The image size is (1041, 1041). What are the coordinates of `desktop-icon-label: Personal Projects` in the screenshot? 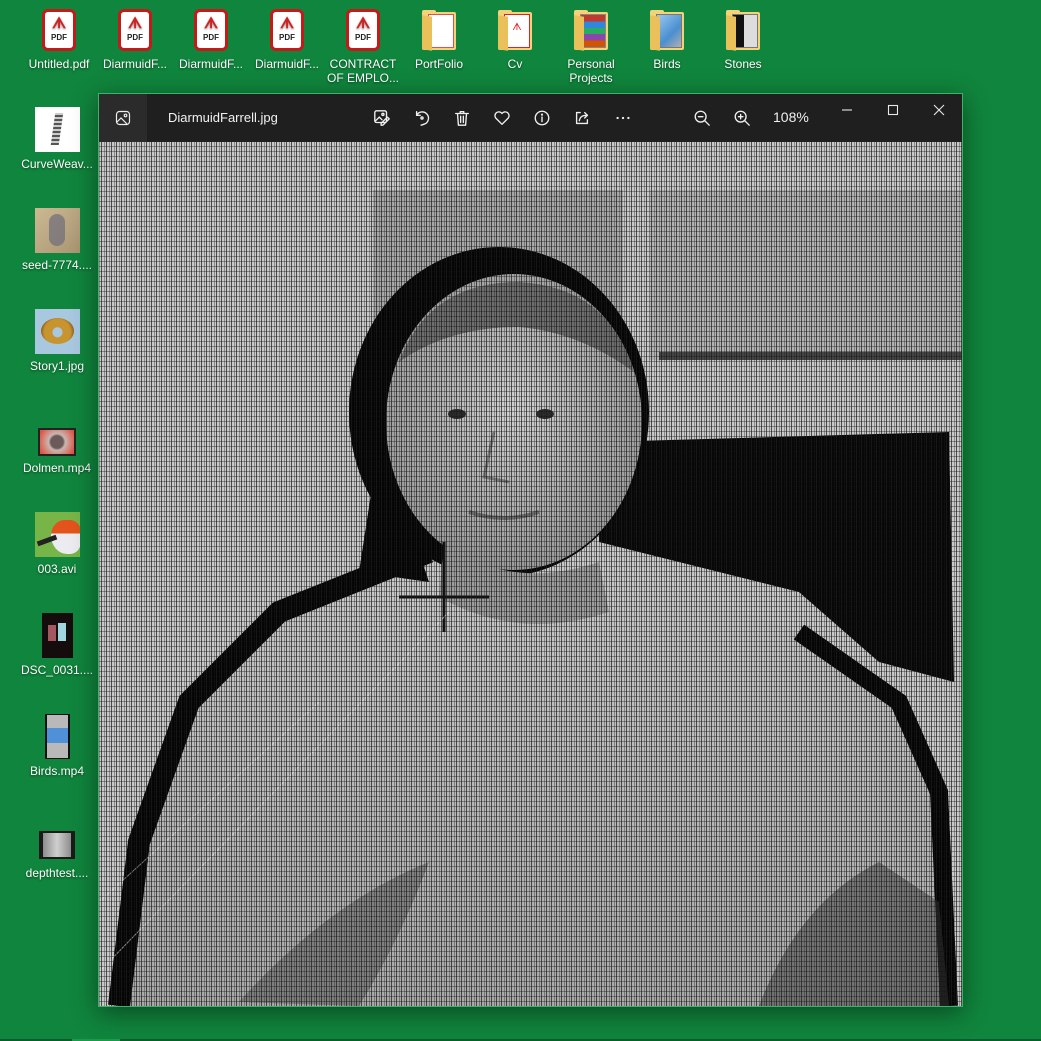 It's located at (591, 71).